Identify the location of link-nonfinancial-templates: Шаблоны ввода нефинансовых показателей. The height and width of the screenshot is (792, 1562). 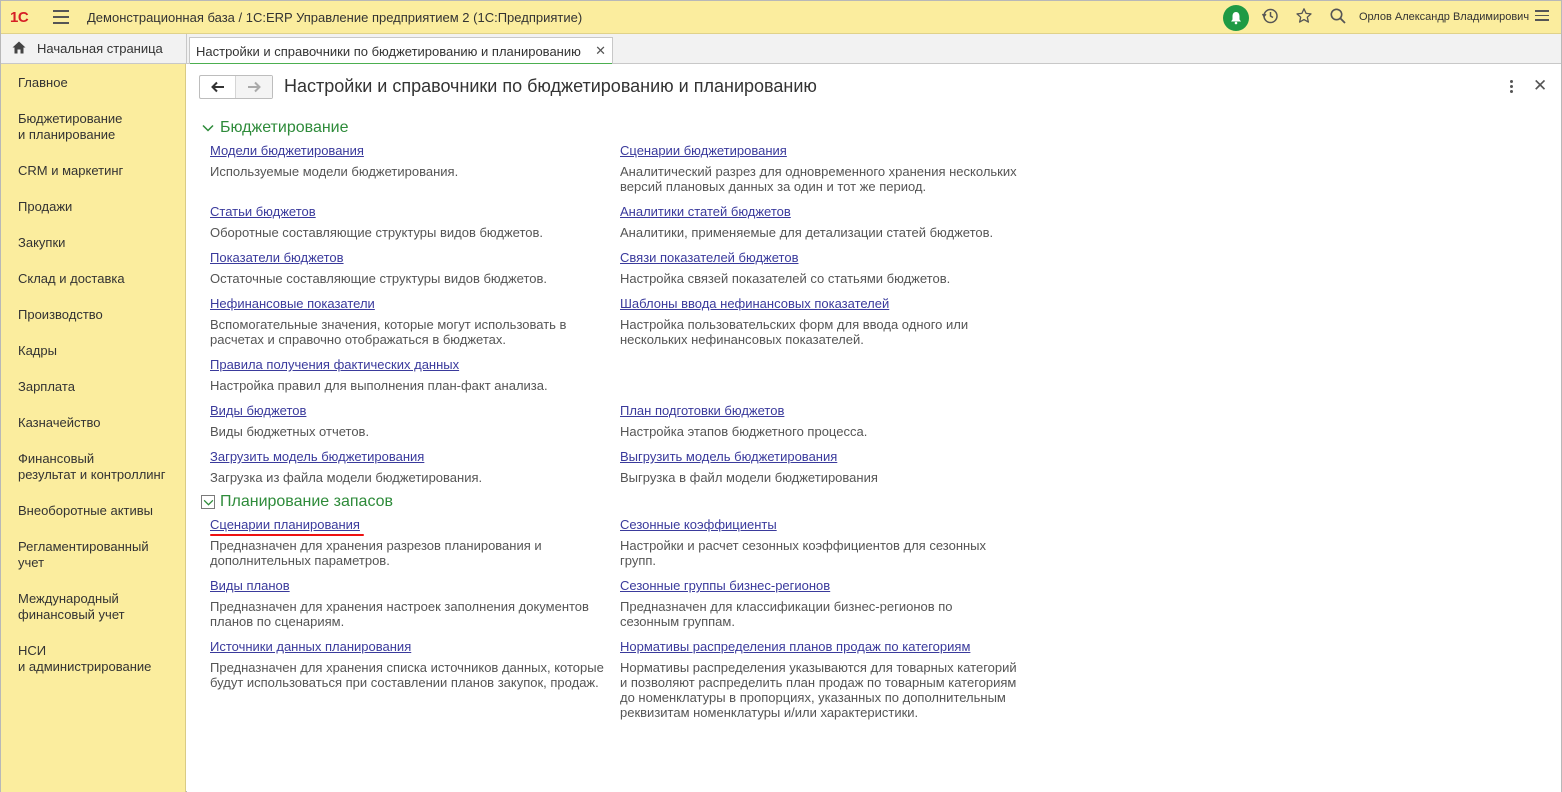
(754, 303).